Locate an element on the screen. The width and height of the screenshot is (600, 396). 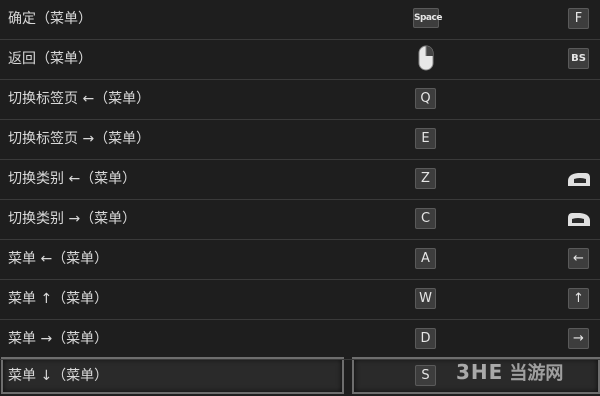
keybinding-row-confirm: 确定（菜单） Space F is located at coordinates (300, 20).